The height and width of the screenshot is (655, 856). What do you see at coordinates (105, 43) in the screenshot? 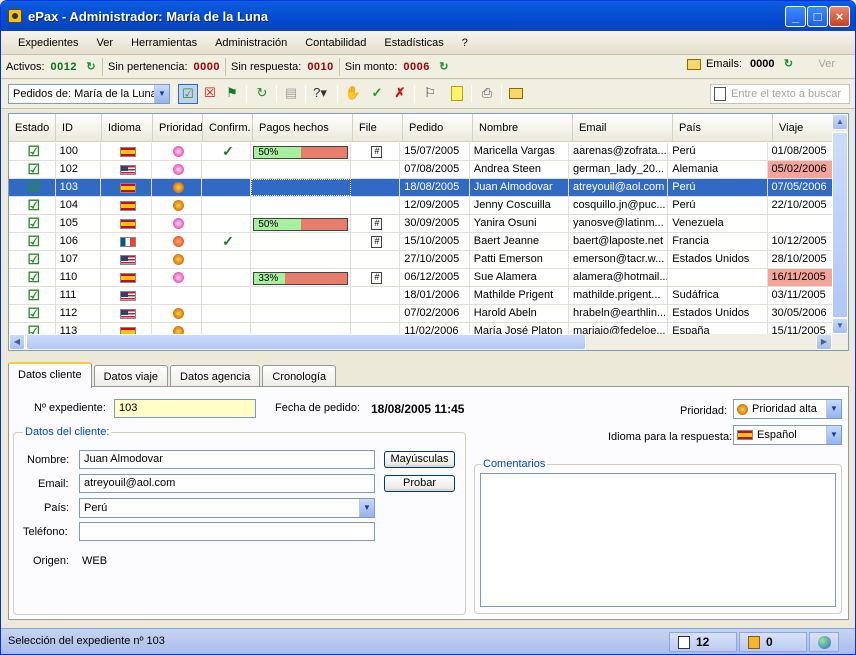
I see `menu-ver: Ver` at bounding box center [105, 43].